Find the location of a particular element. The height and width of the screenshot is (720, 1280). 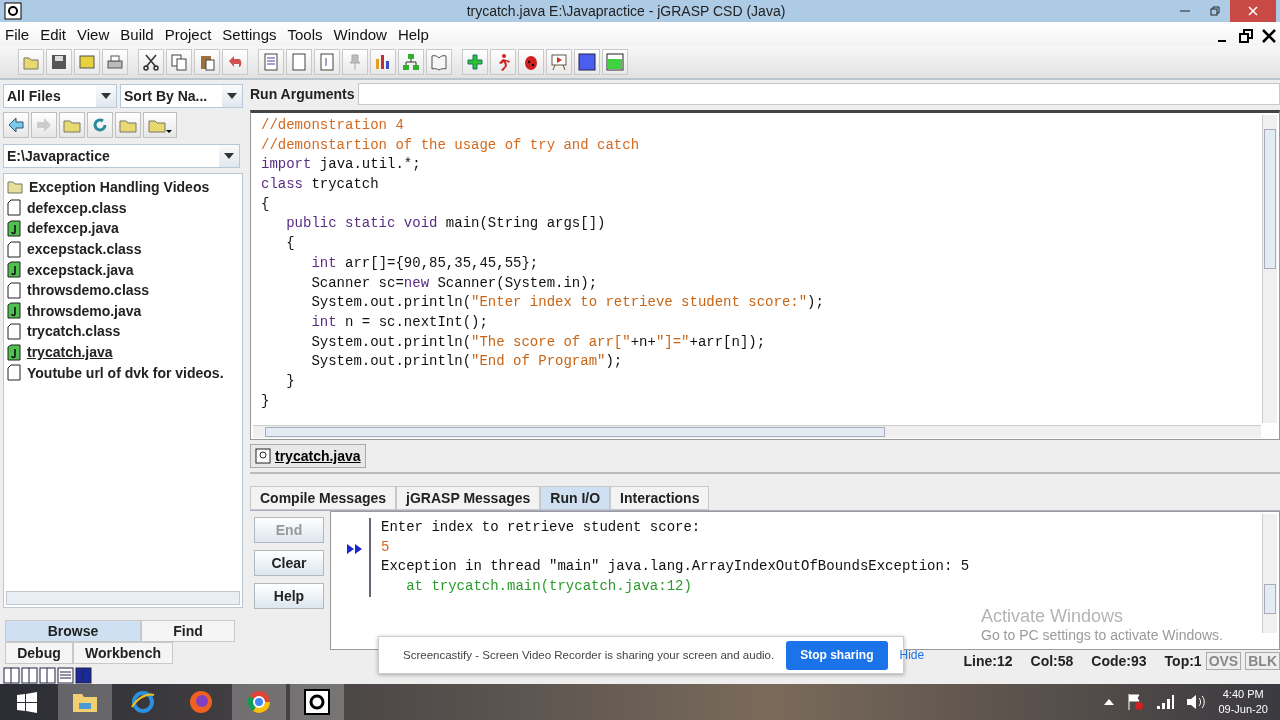

file-tab: trycatch.java is located at coordinates (308, 456).